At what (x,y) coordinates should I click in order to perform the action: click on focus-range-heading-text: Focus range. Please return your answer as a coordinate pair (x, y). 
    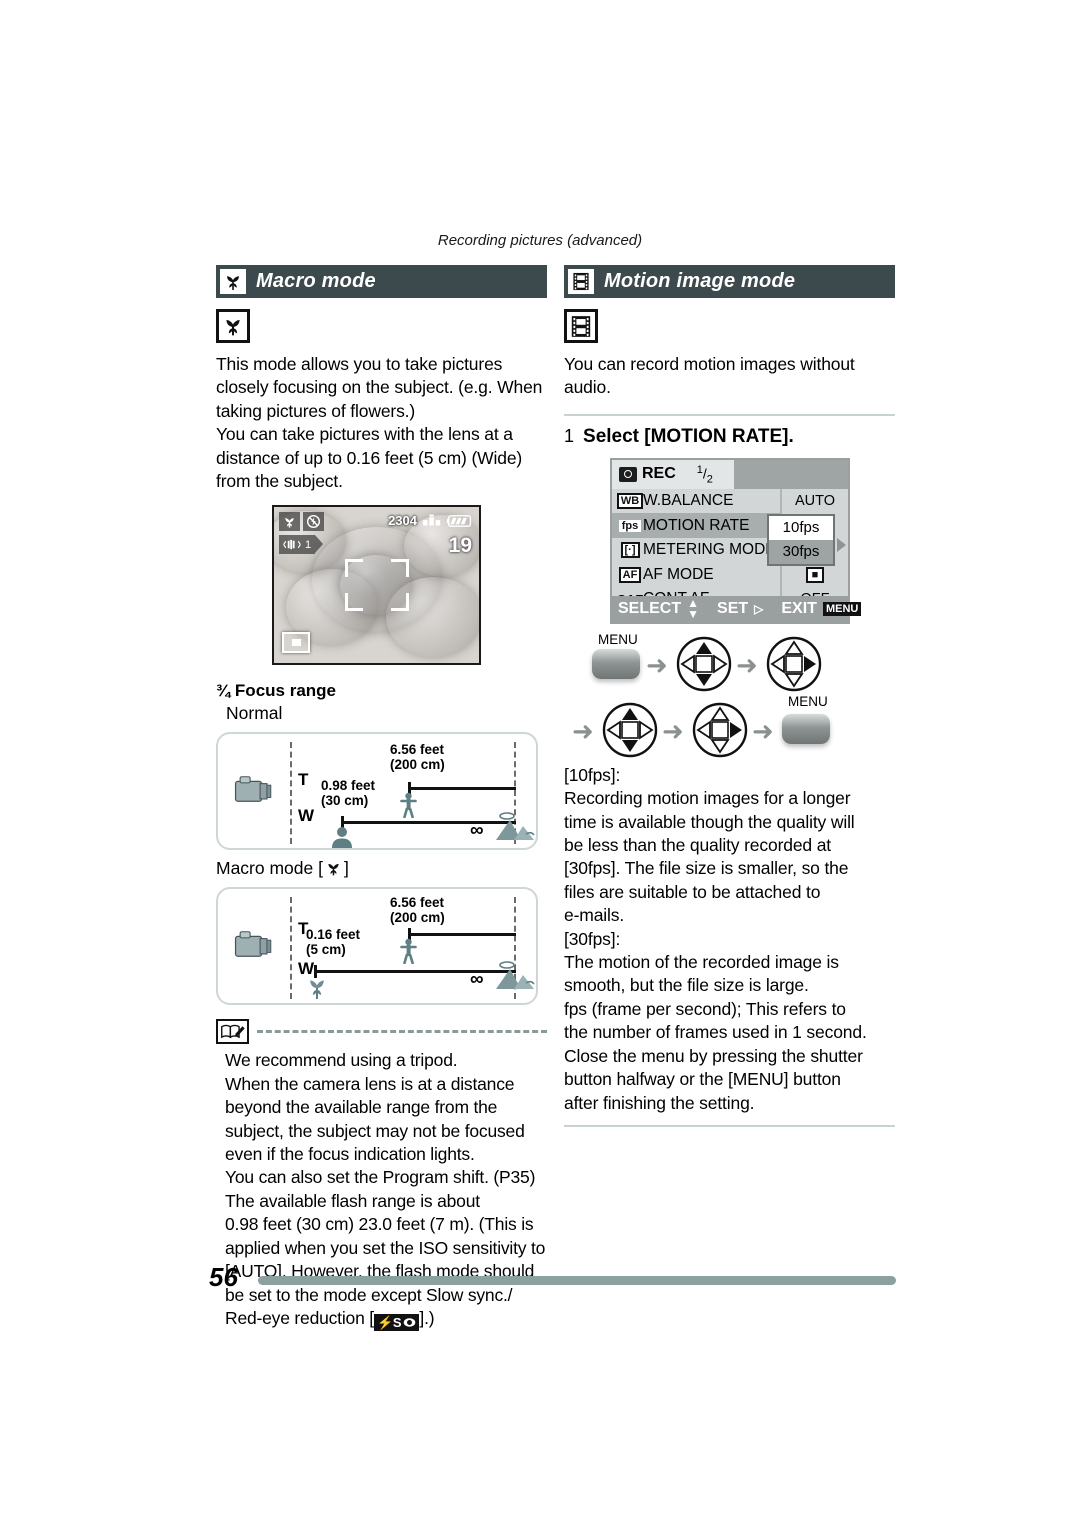
    Looking at the image, I should click on (285, 691).